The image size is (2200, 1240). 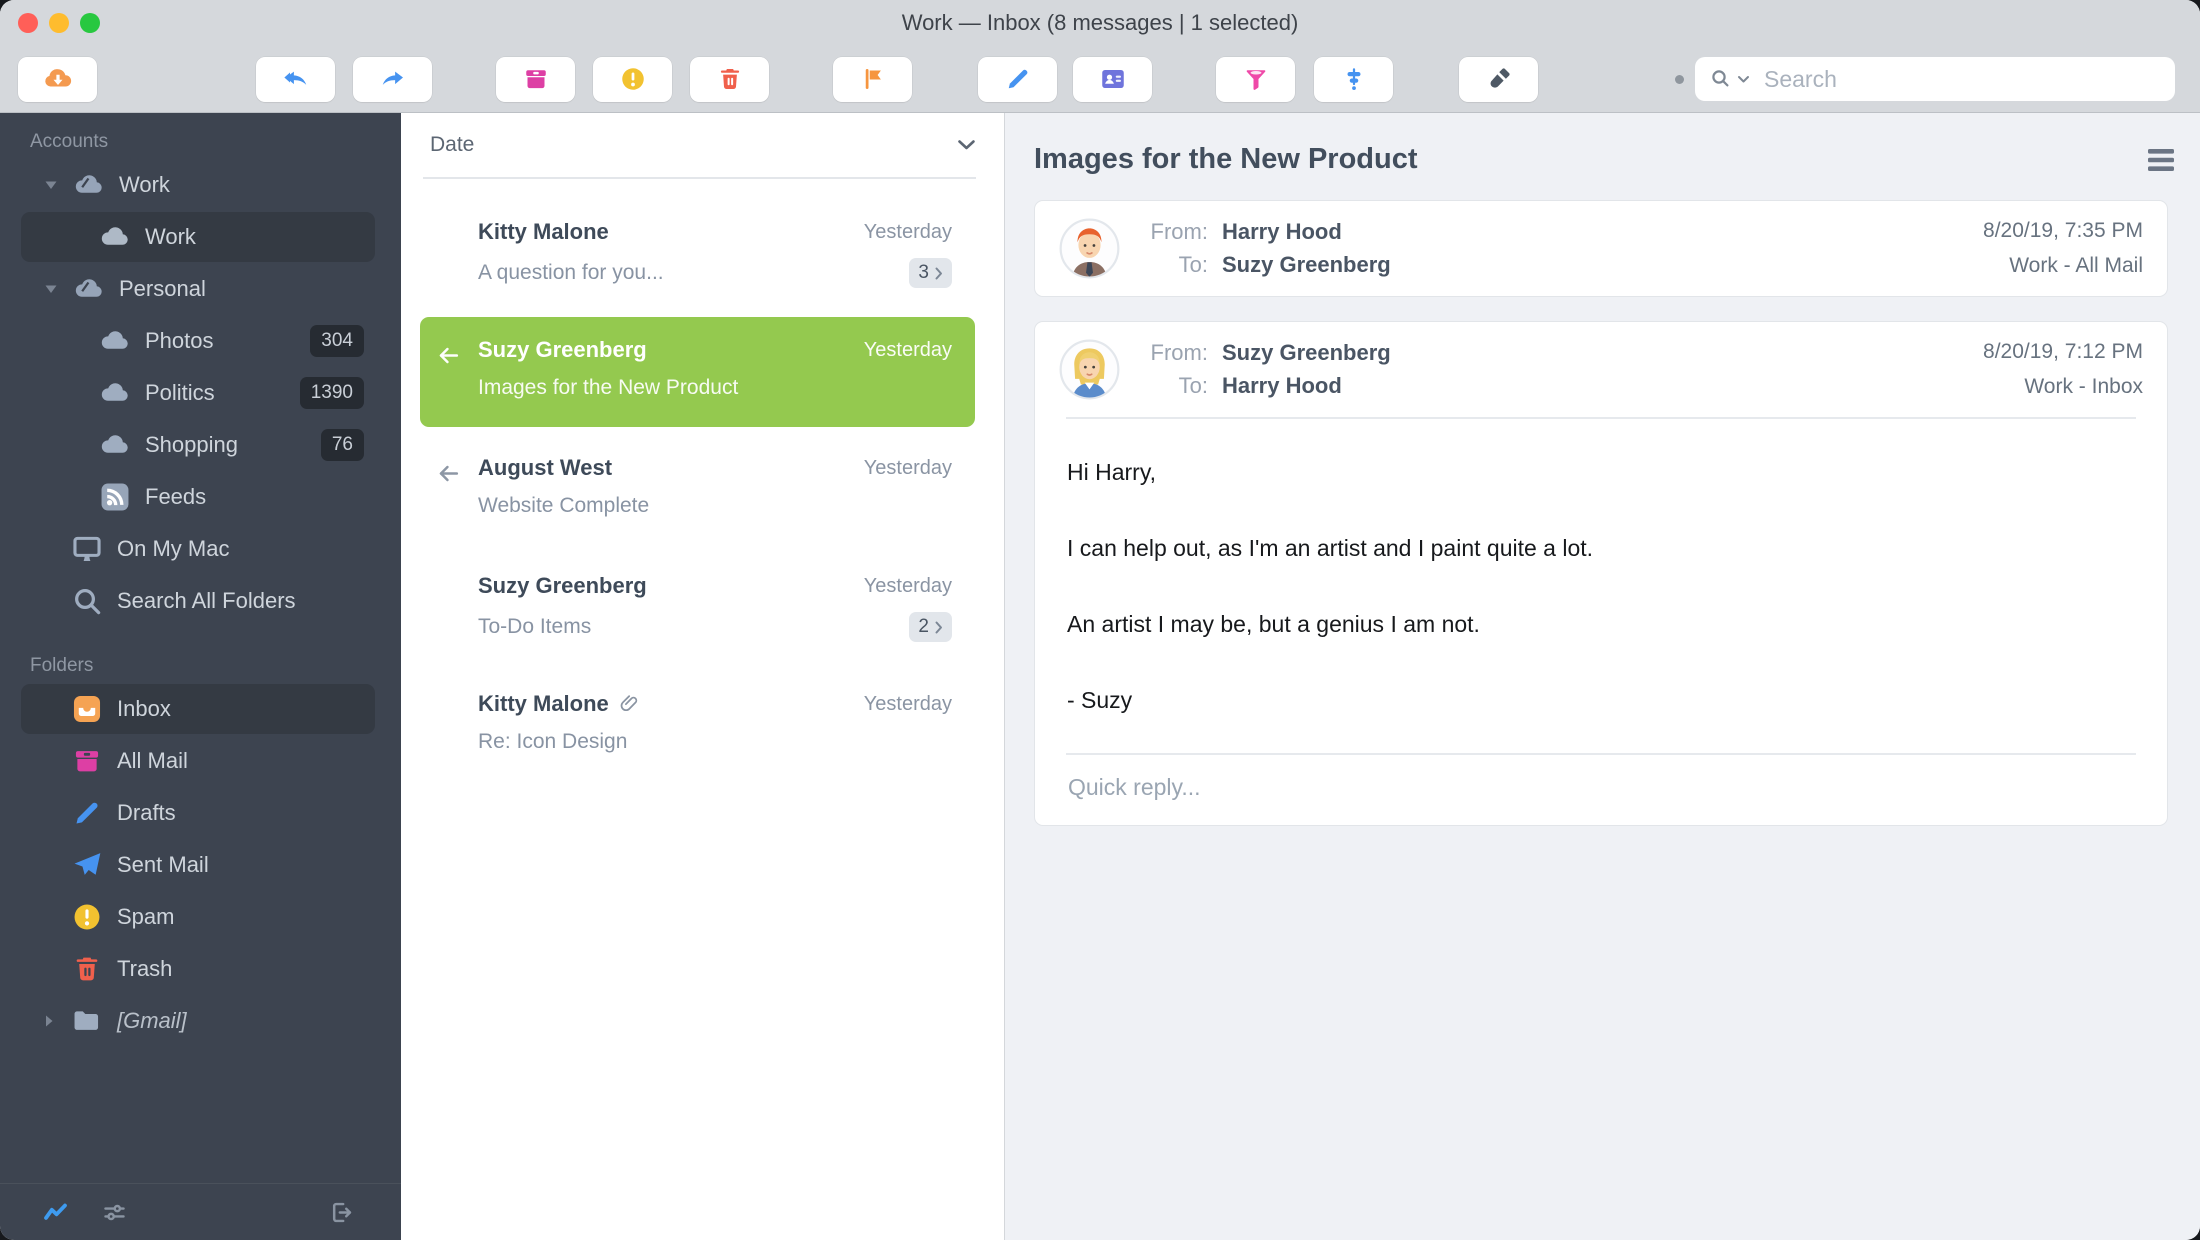 I want to click on funnel-icon, so click(x=1255, y=80).